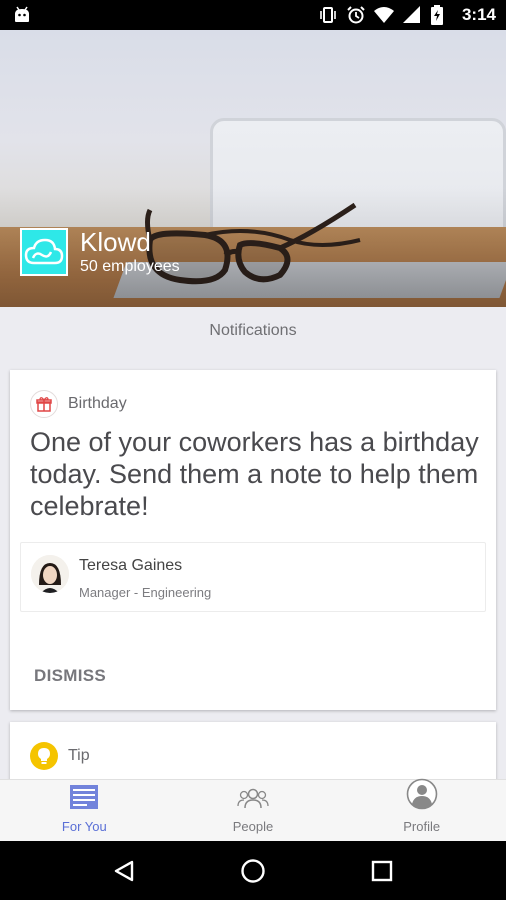  Describe the element at coordinates (422, 826) in the screenshot. I see `tab-label: Profile` at that location.